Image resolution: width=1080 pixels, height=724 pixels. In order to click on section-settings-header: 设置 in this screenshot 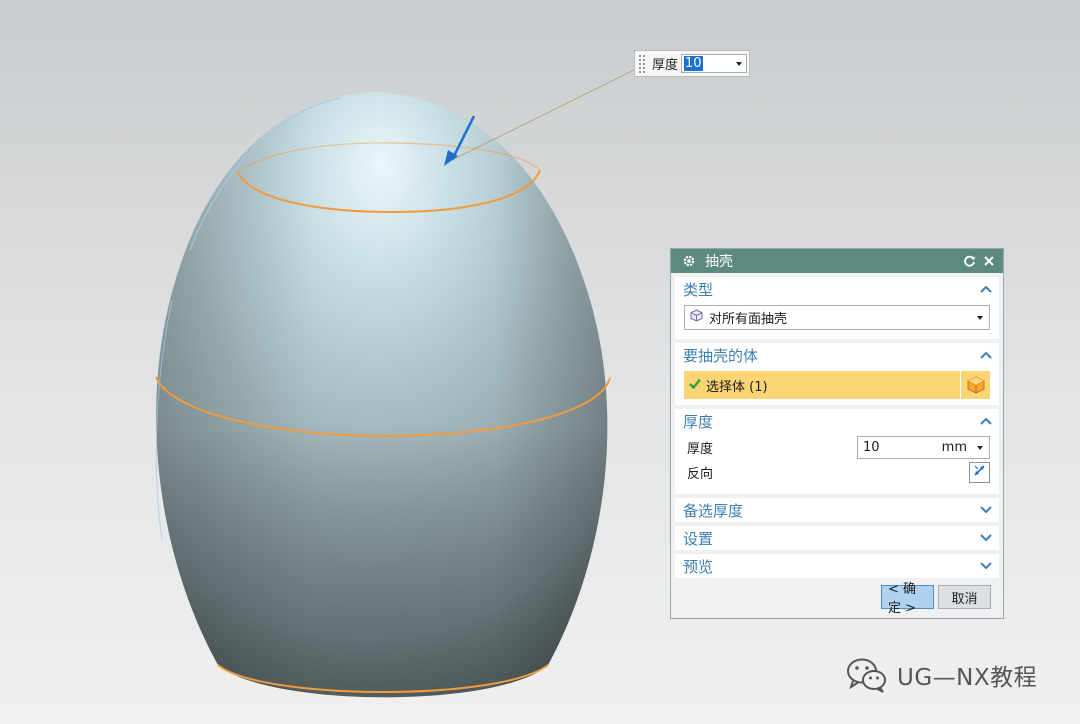, I will do `click(837, 538)`.